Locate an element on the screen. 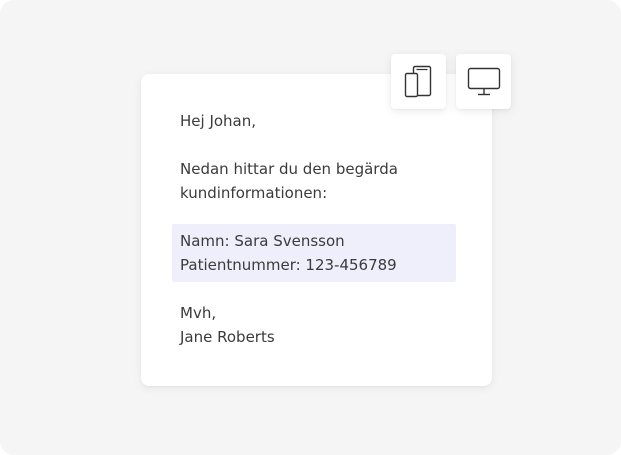 Image resolution: width=621 pixels, height=455 pixels. email-intro-line-1: Nedan hittar du den begärda is located at coordinates (289, 169).